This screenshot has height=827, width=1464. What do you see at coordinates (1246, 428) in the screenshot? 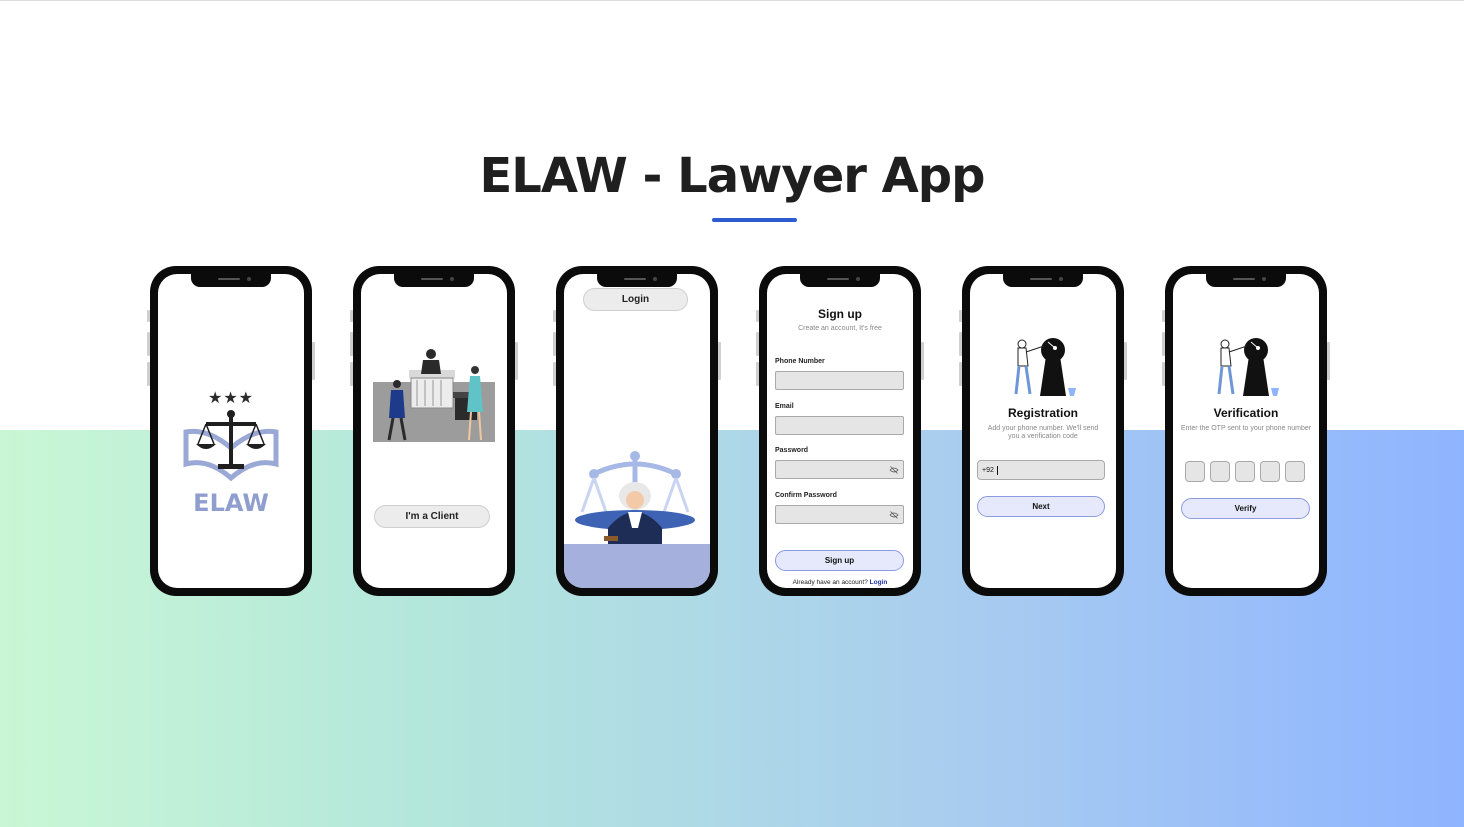
I see `verification-subtitle: Enter the OTP sent to your phone number` at bounding box center [1246, 428].